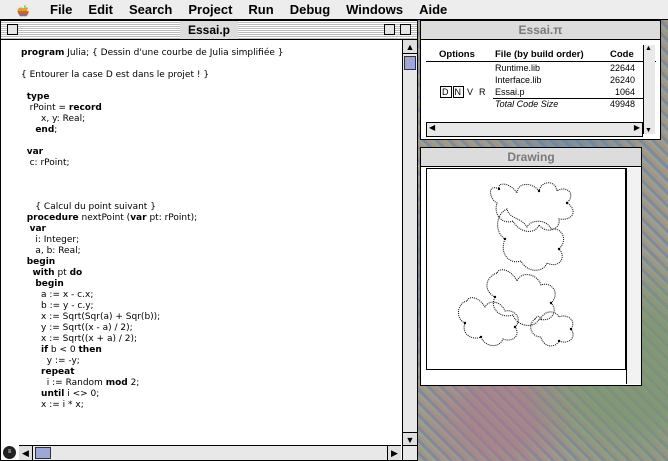 This screenshot has width=668, height=461. I want to click on menu-debug: Debug, so click(310, 9).